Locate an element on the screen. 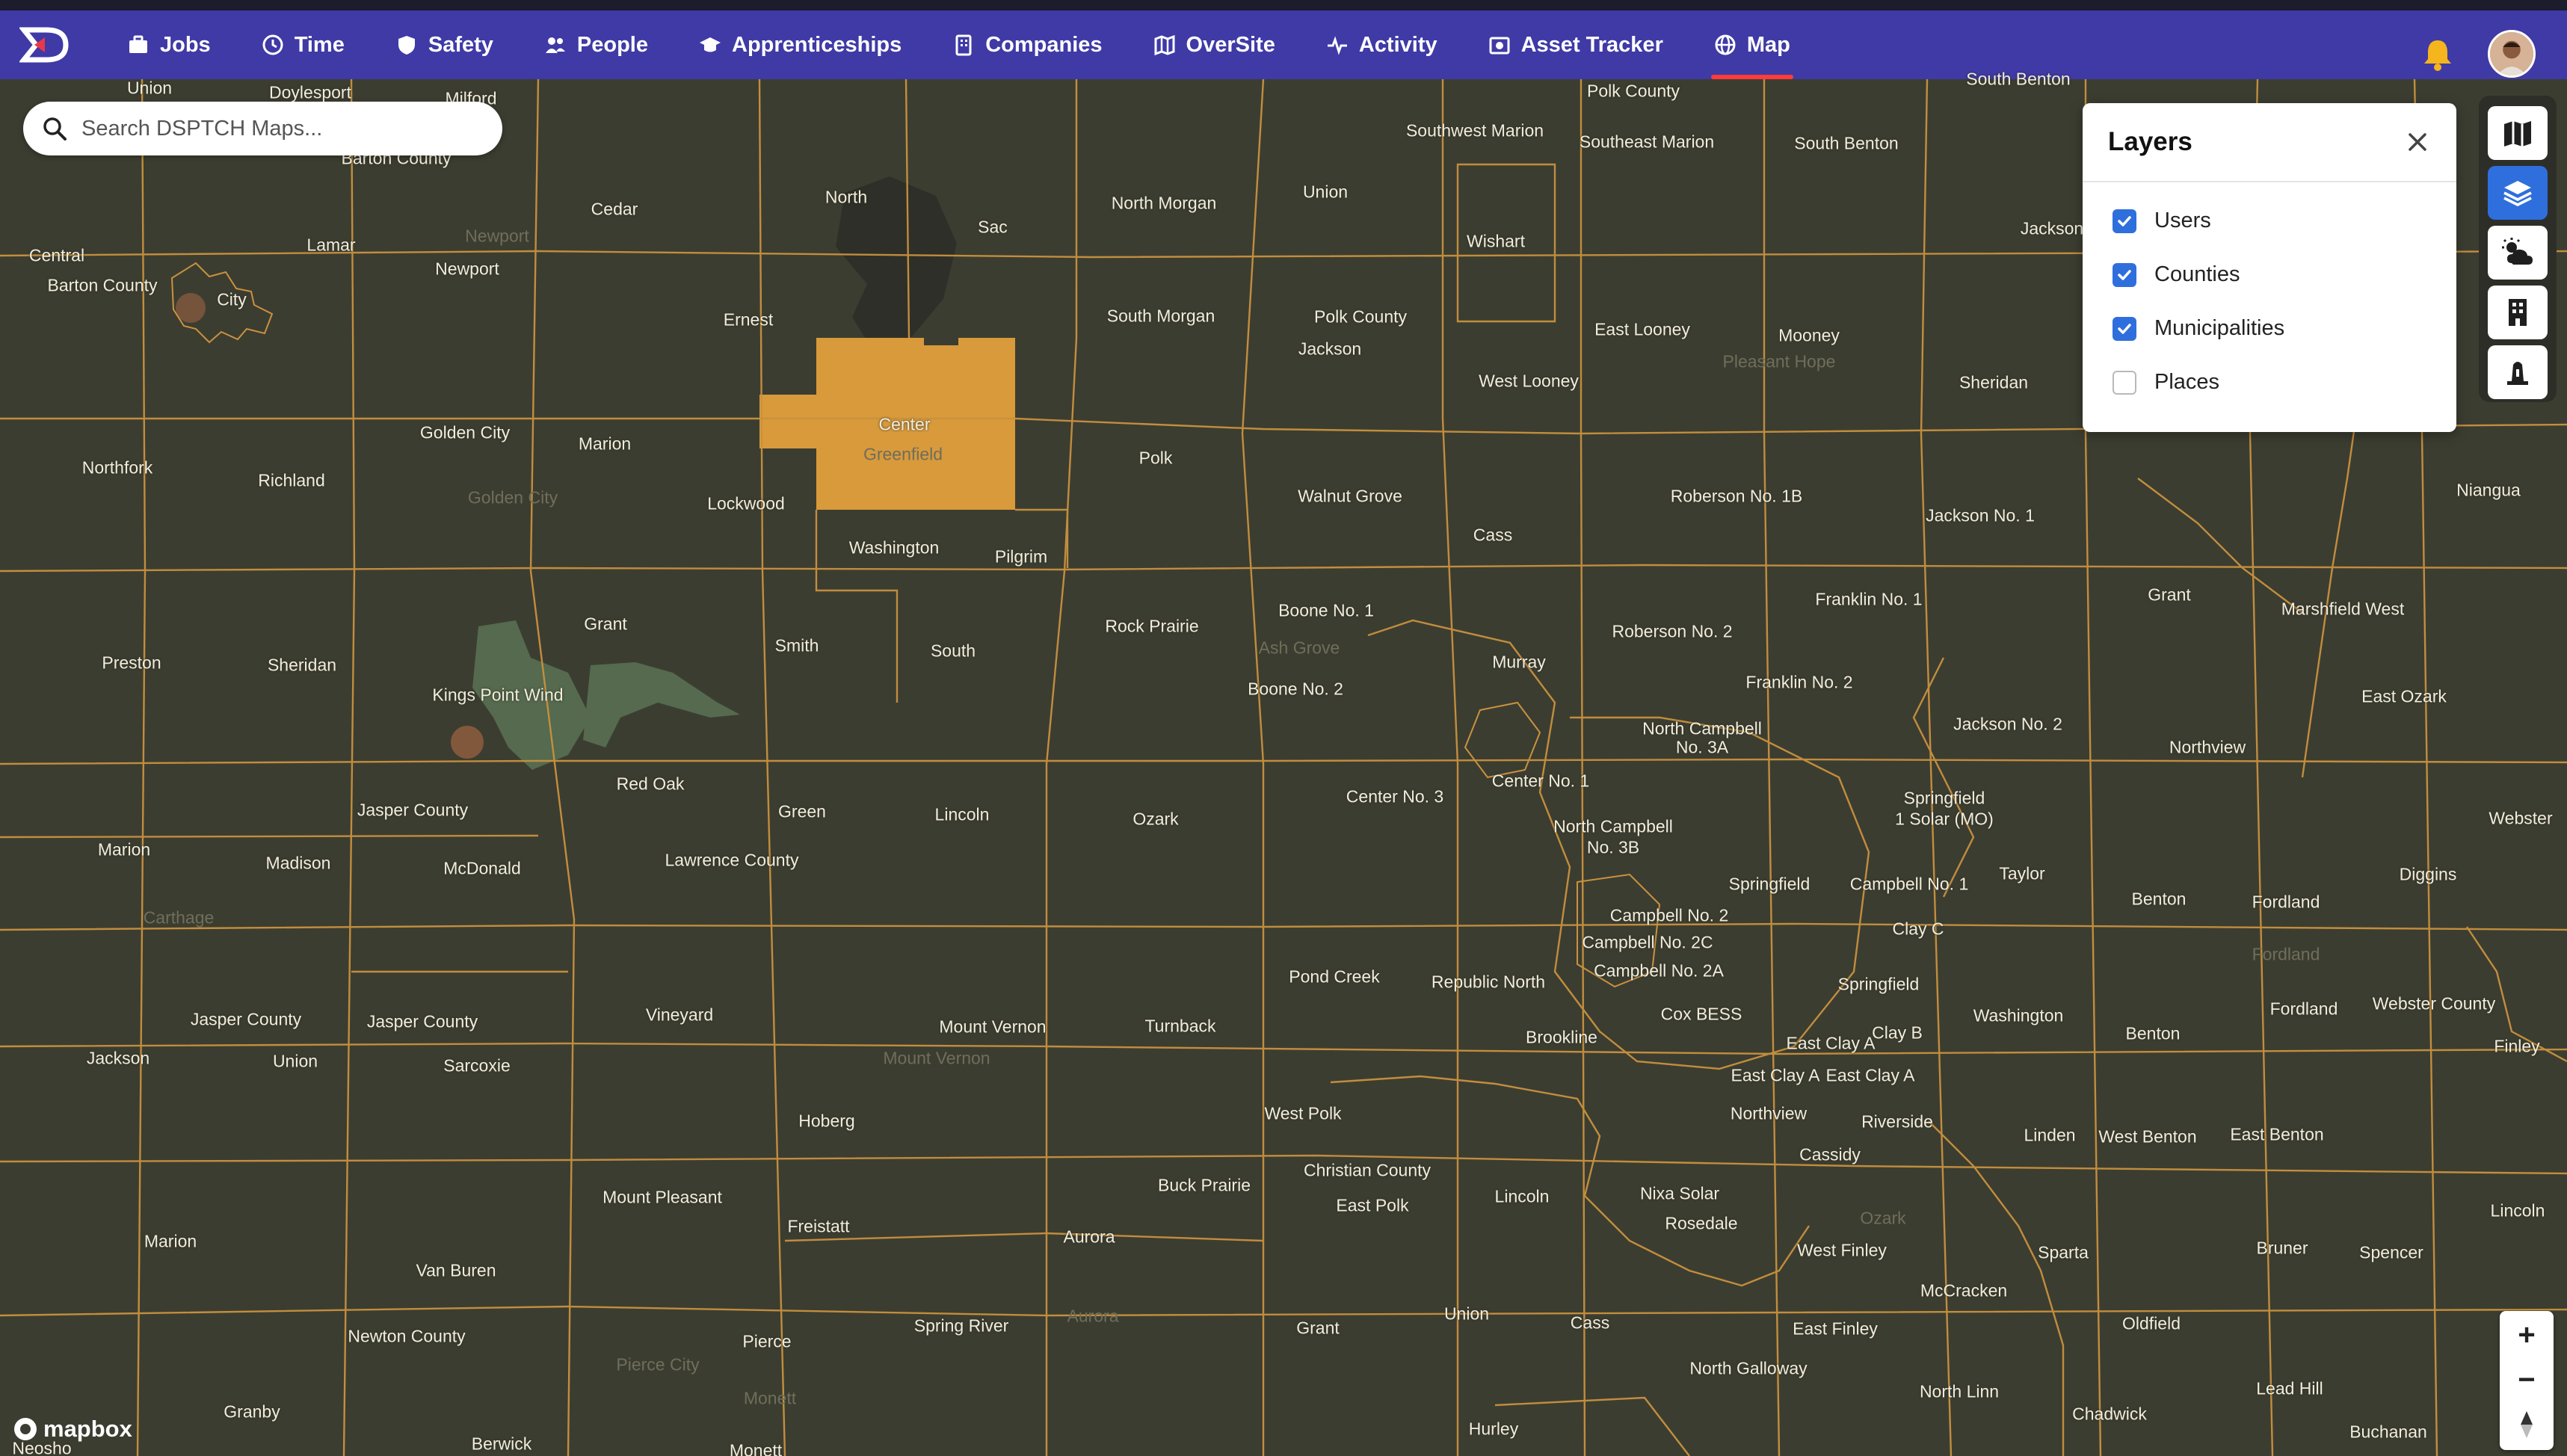  dsptch-logo is located at coordinates (46, 44).